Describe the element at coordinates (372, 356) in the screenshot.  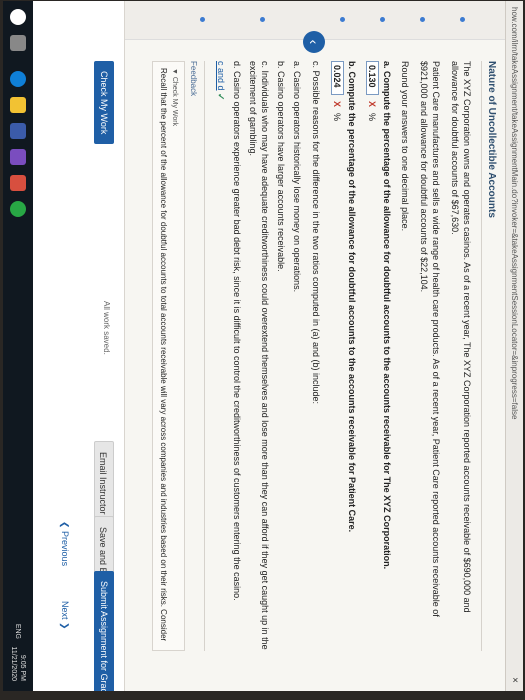
I see `part-a-answer-row: 0.130 X %` at that location.